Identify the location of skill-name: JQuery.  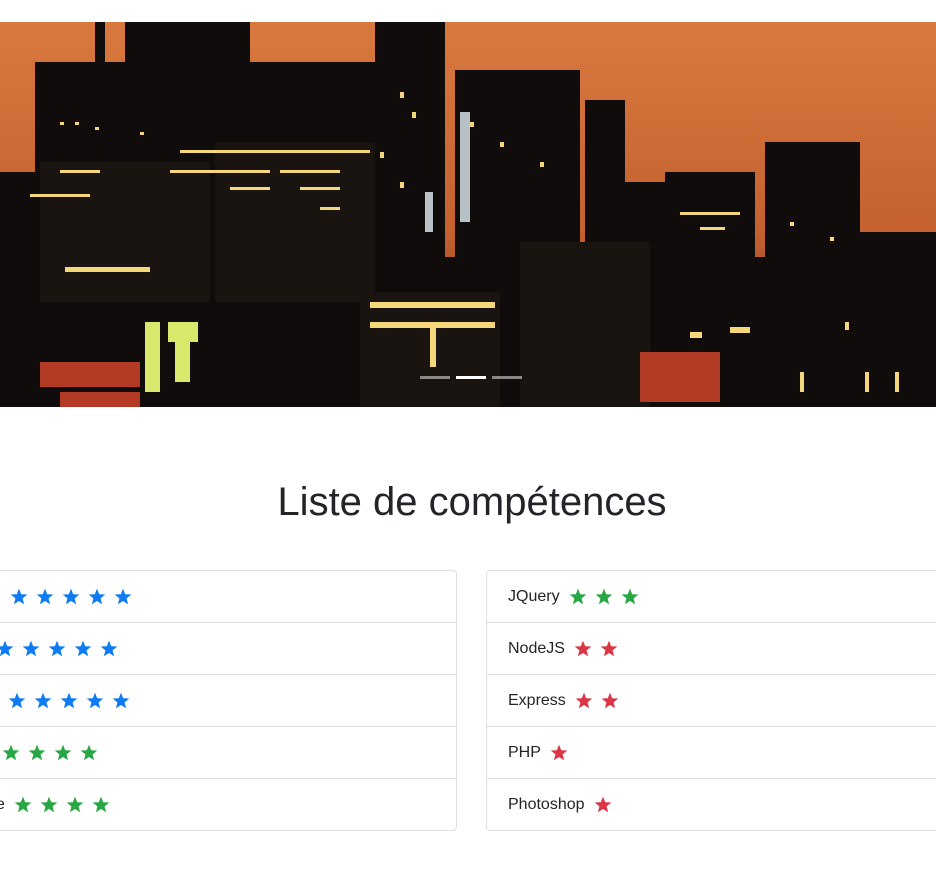
(534, 596).